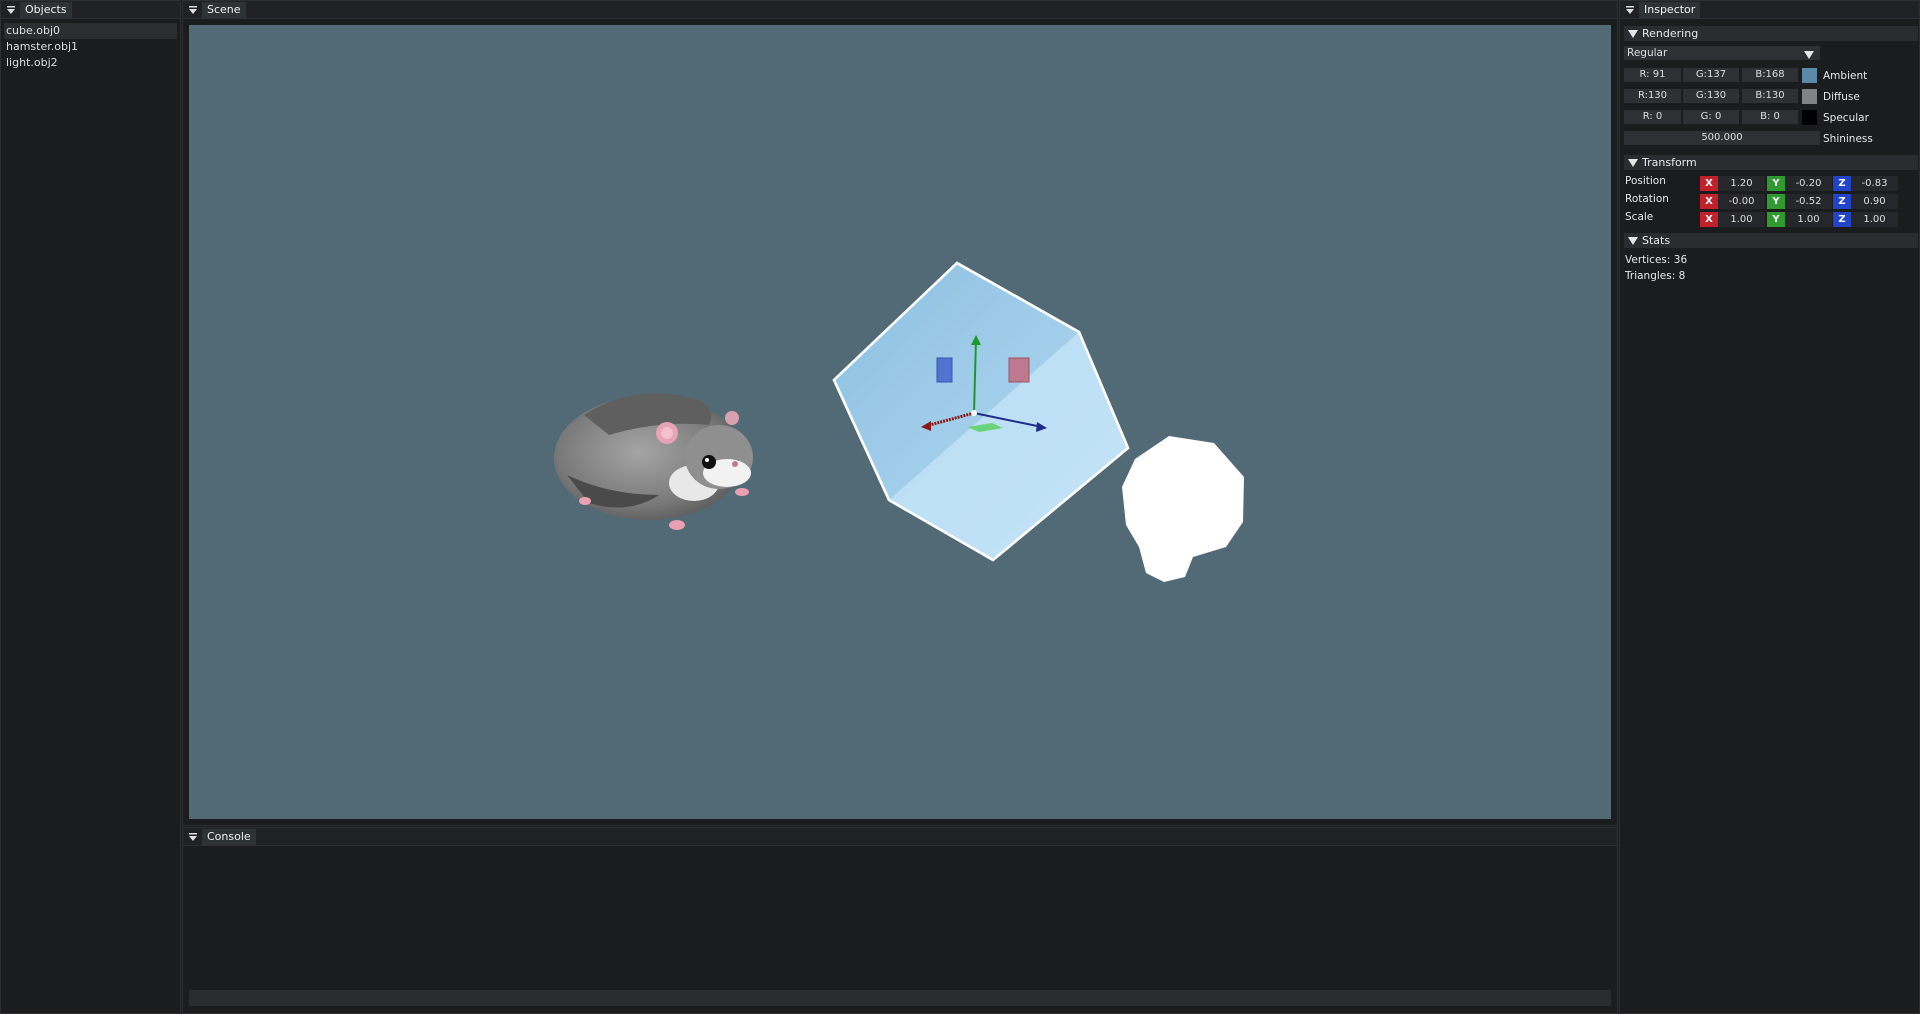  What do you see at coordinates (1670, 33) in the screenshot?
I see `section-label: Rendering` at bounding box center [1670, 33].